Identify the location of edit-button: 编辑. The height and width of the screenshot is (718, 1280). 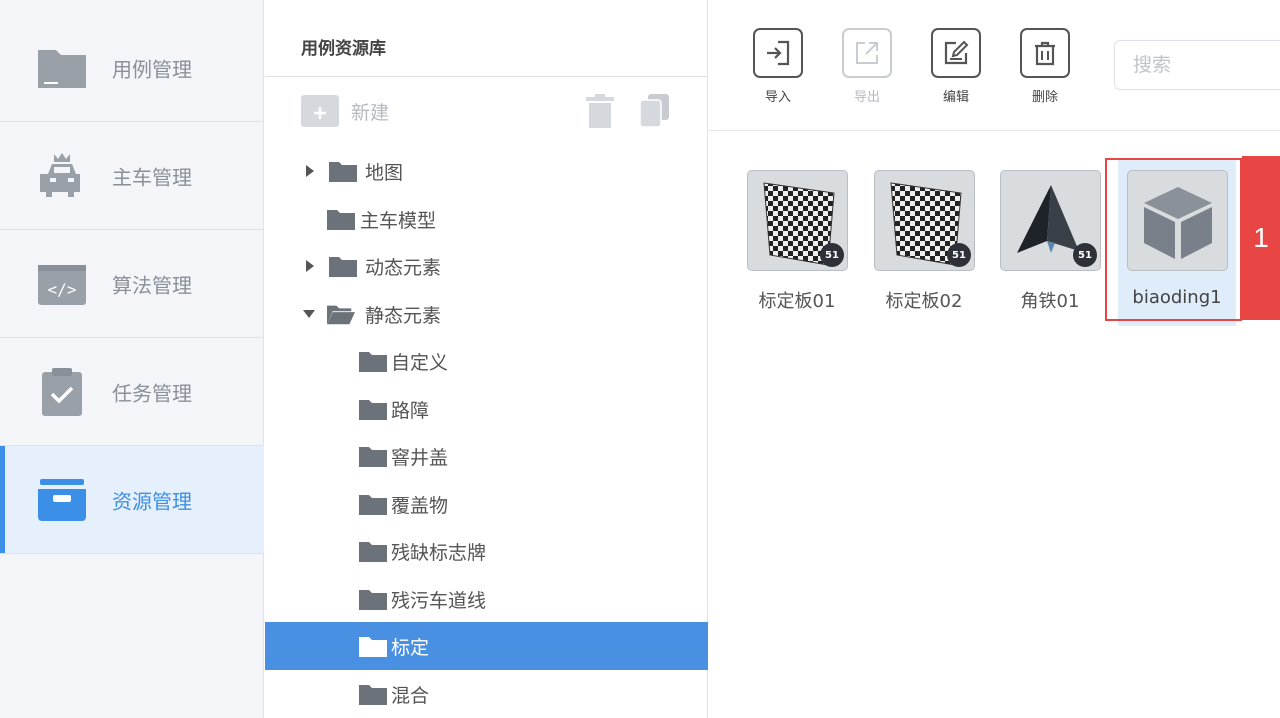
(956, 66).